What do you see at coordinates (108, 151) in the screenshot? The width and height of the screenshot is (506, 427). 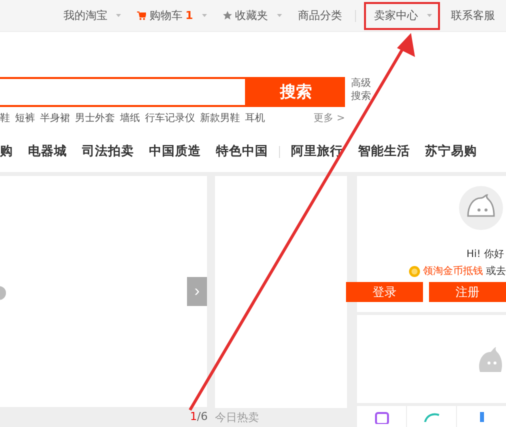 I see `nav-link: 司法拍卖` at bounding box center [108, 151].